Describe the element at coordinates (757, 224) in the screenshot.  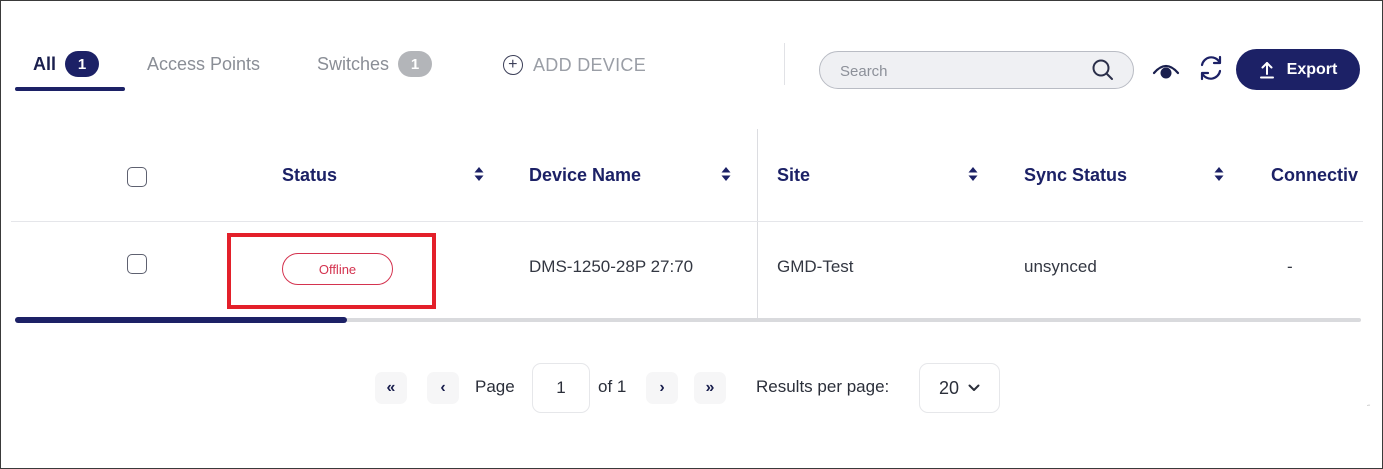
I see `column-resize-divider` at that location.